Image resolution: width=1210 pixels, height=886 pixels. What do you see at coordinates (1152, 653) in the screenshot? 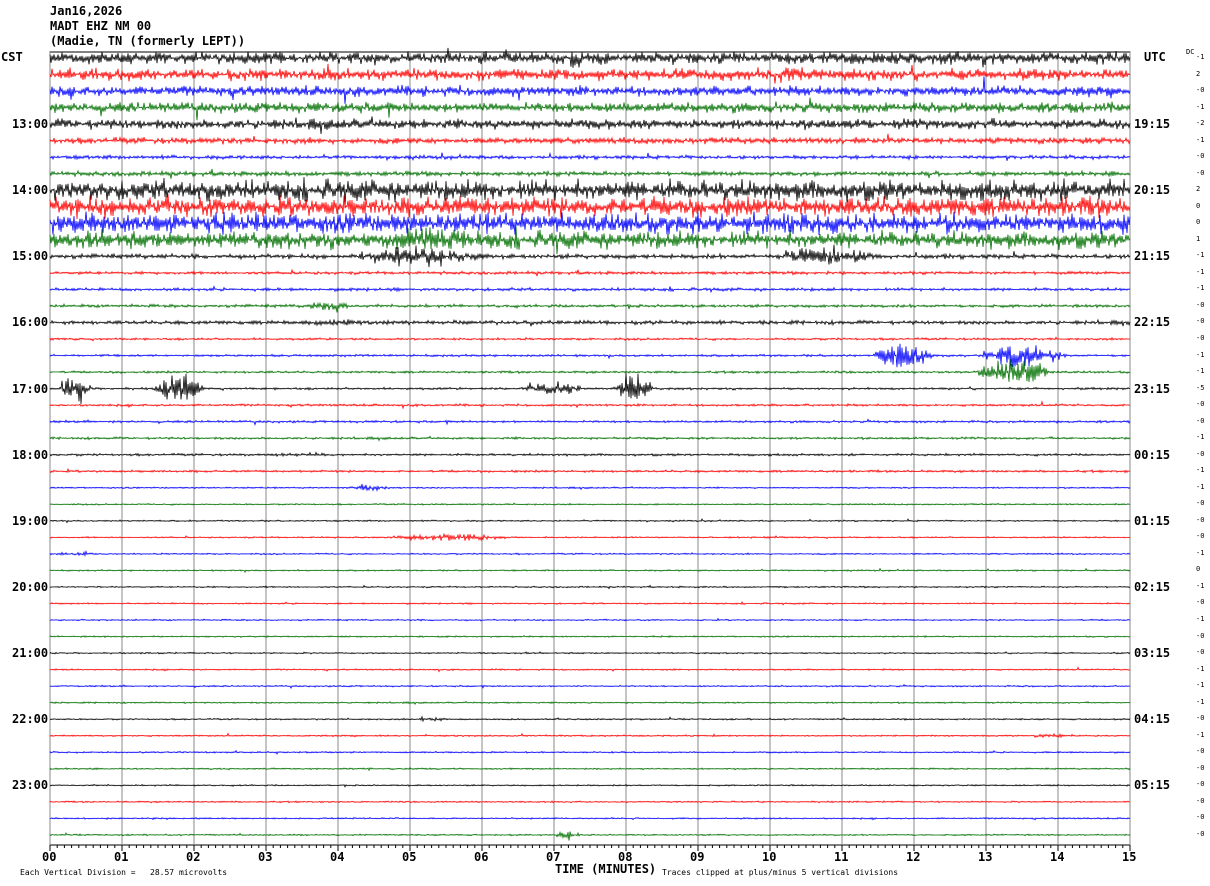
I see `right-hour-label: 03:15` at bounding box center [1152, 653].